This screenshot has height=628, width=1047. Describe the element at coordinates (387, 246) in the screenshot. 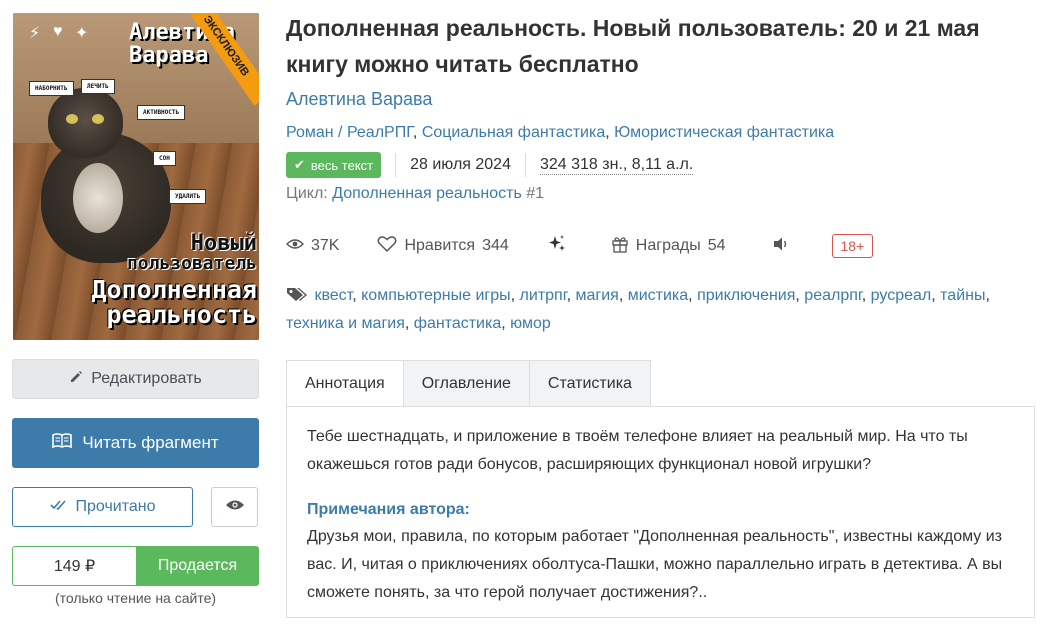

I see `heart-icon` at that location.